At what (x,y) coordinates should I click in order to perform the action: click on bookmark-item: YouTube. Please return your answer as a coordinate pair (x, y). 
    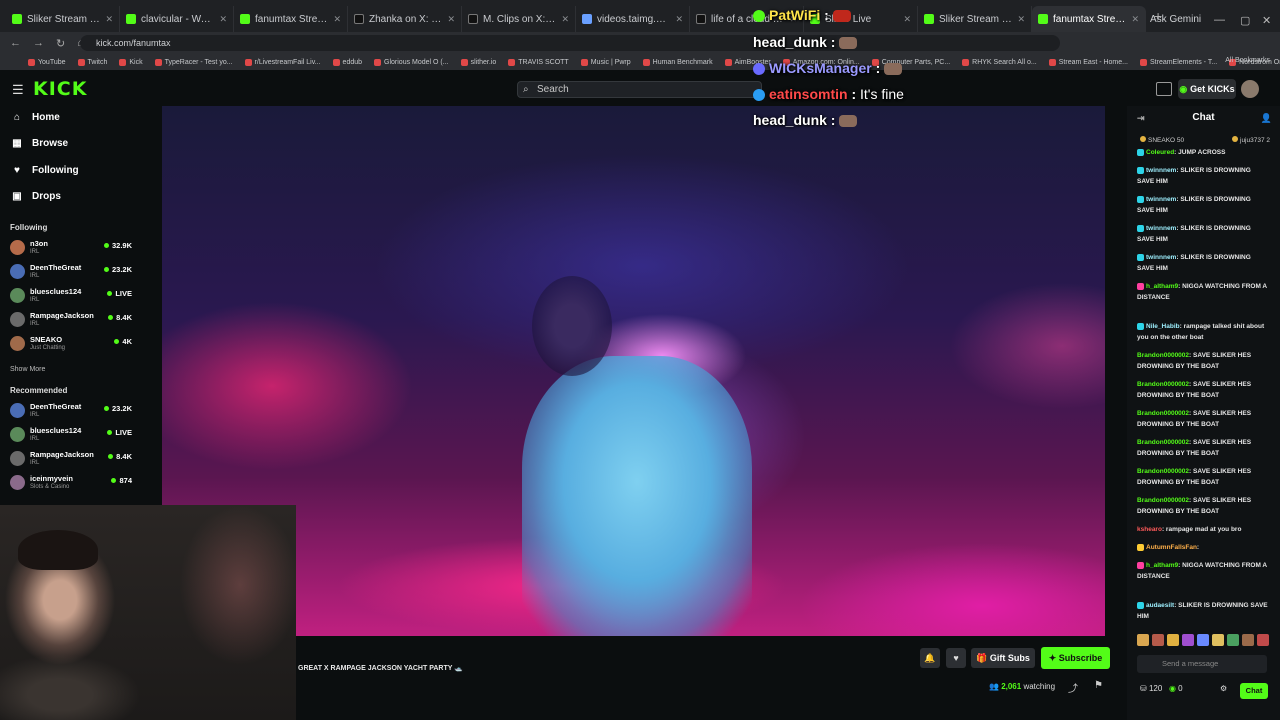
    Looking at the image, I should click on (47, 62).